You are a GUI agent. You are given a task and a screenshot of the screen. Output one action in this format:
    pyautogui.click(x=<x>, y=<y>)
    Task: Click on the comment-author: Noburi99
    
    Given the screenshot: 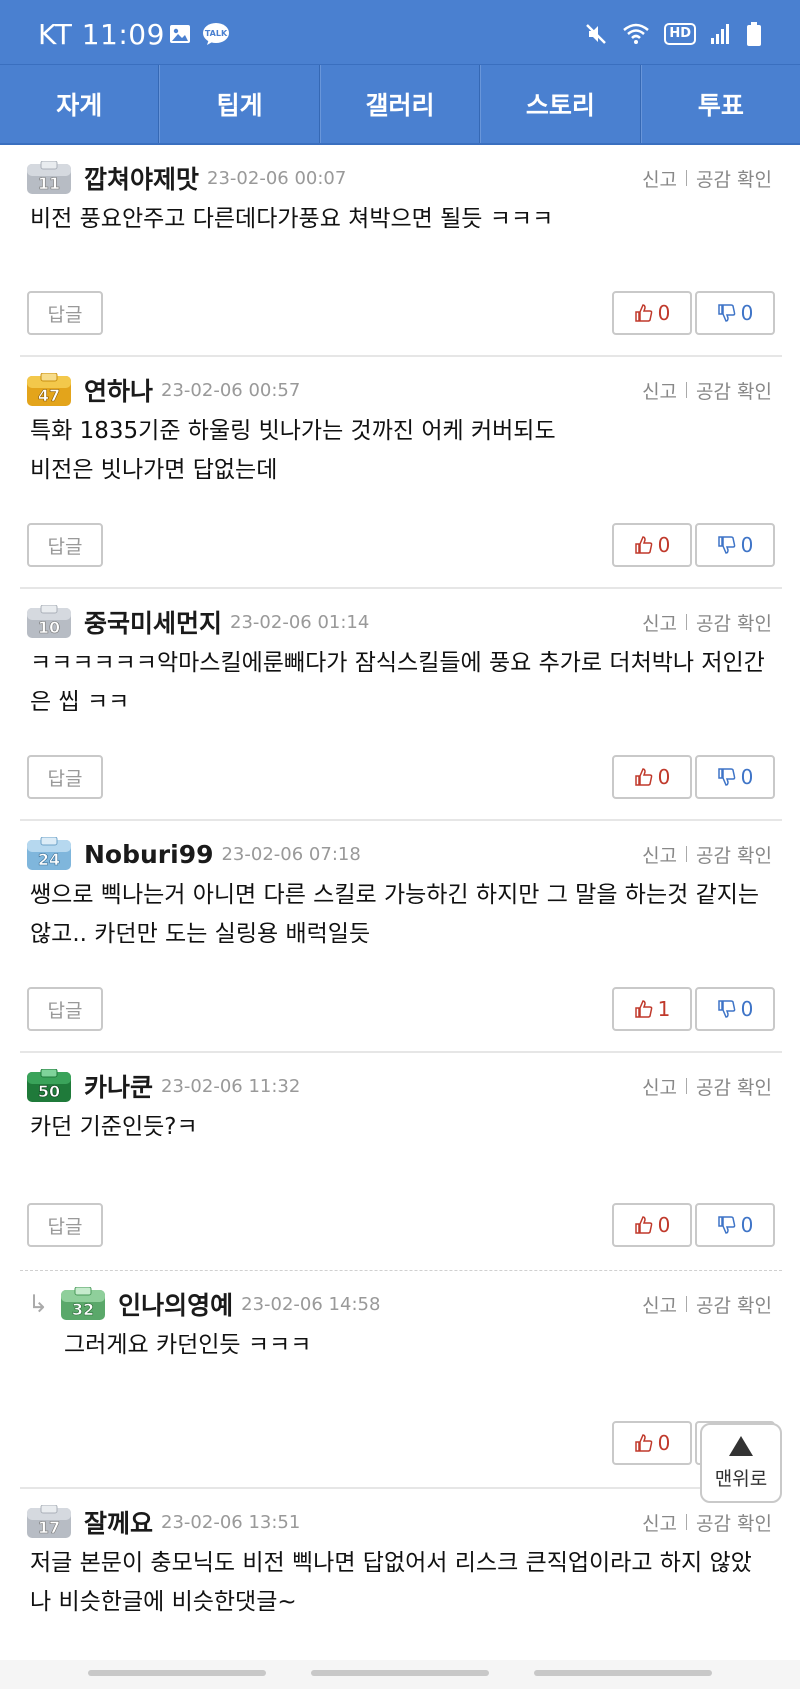 What is the action you would take?
    pyautogui.click(x=148, y=854)
    